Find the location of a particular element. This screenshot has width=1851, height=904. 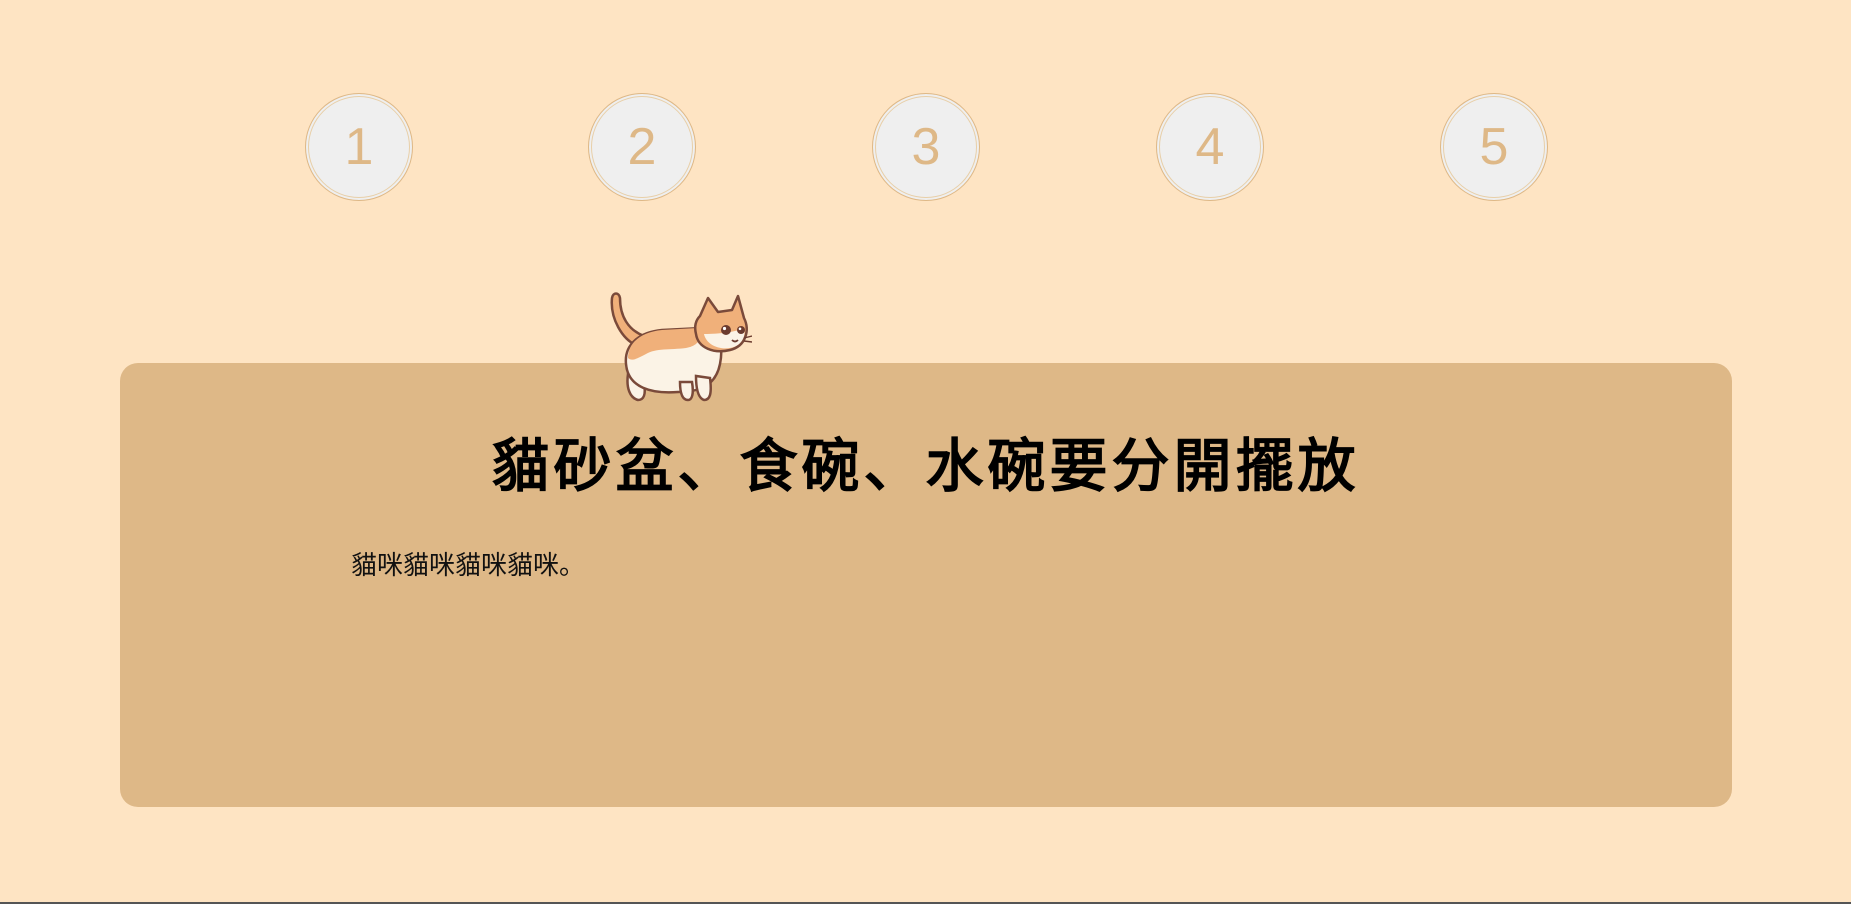

step-3-button: 3 is located at coordinates (926, 147).